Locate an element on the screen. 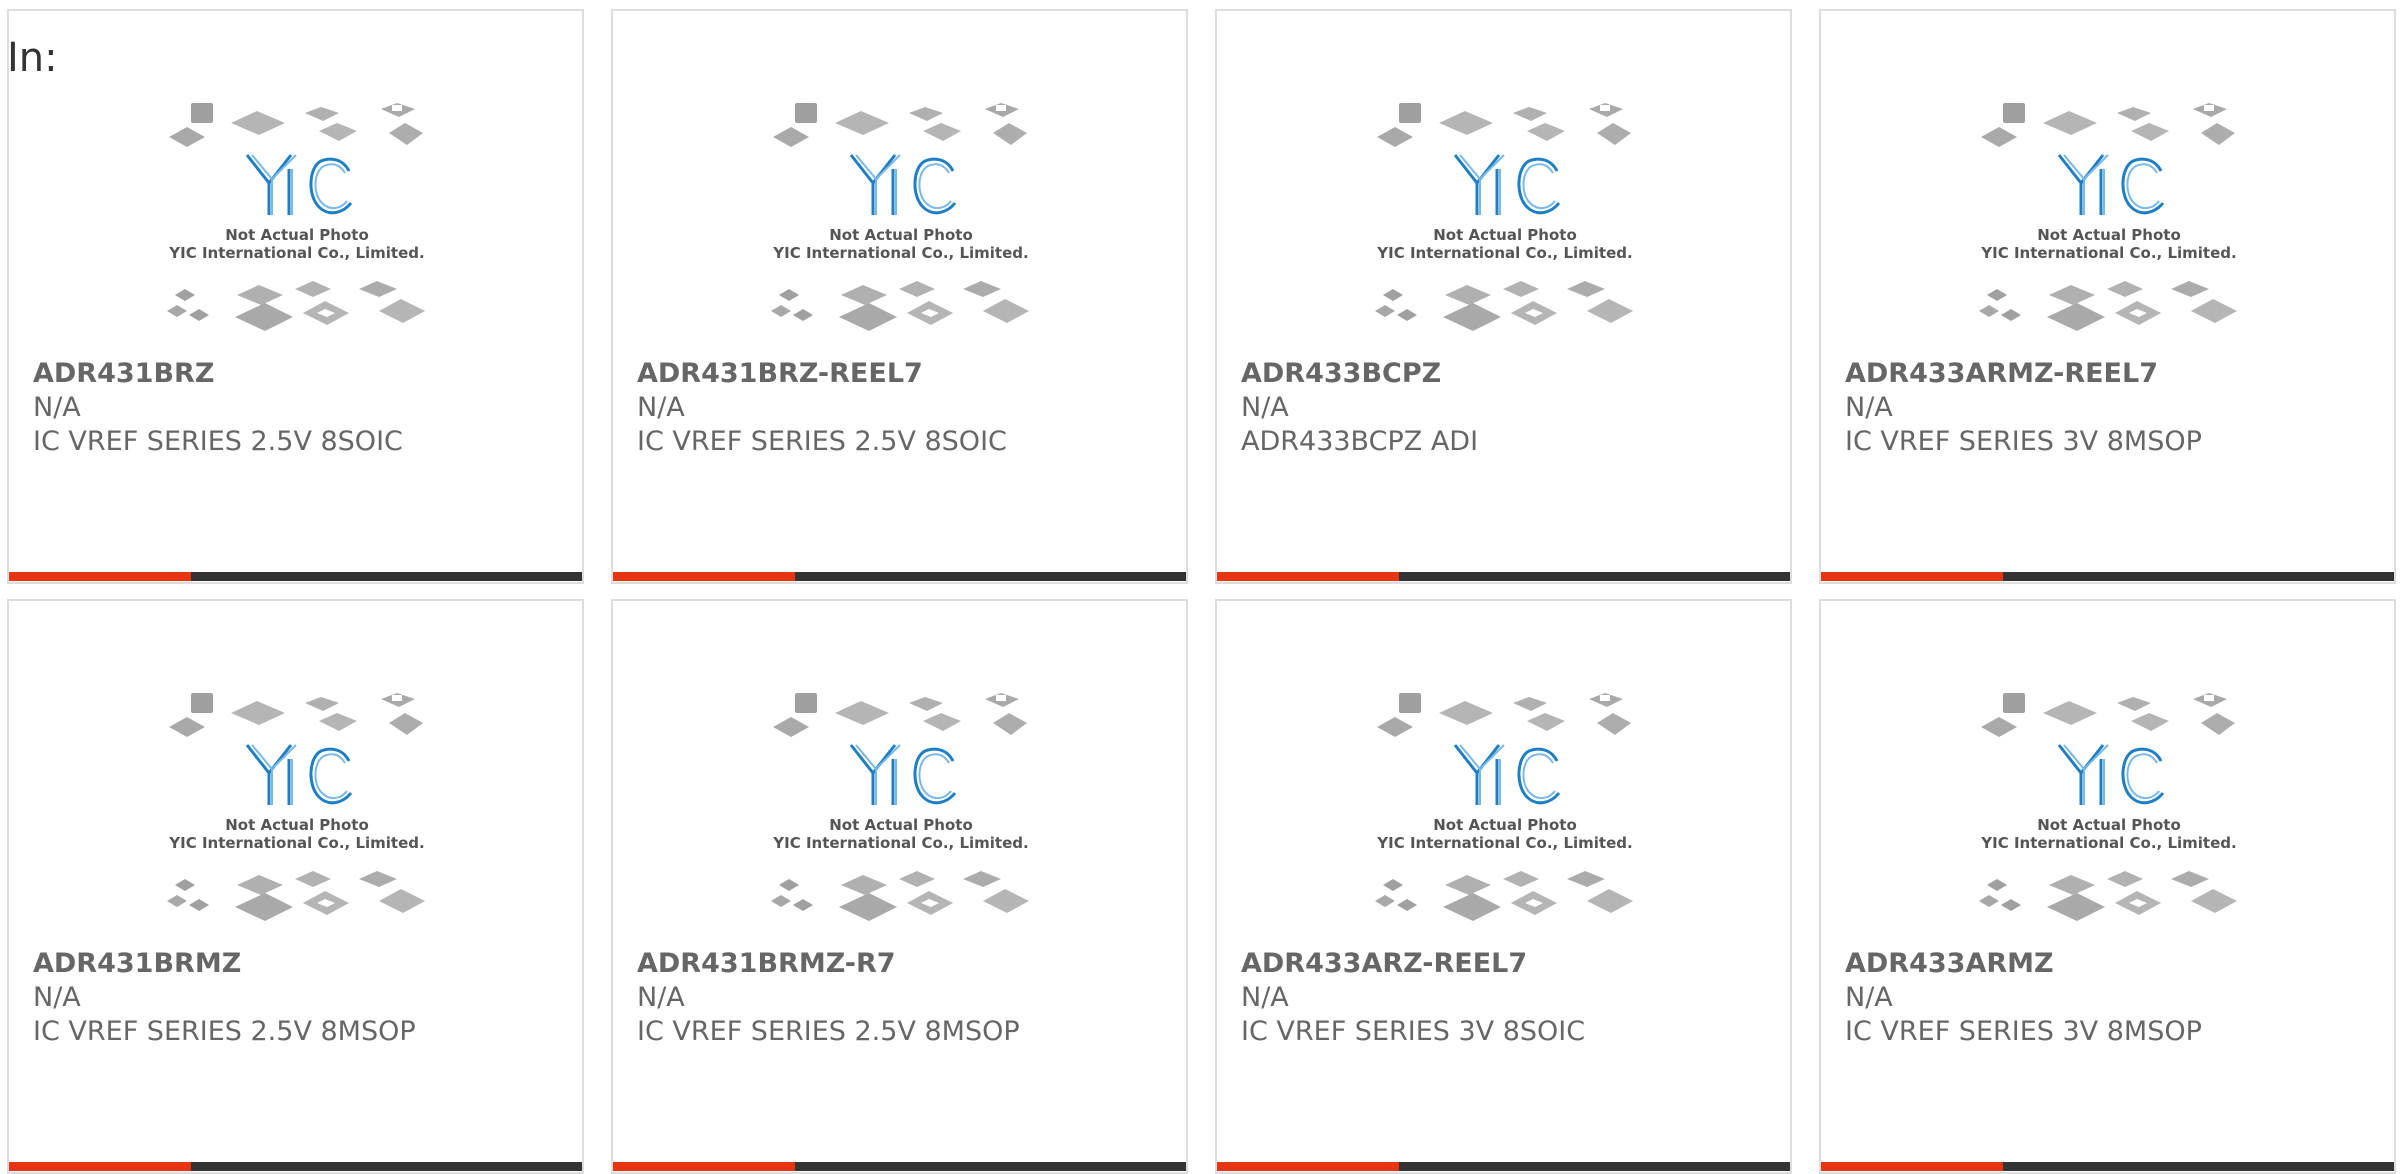 The width and height of the screenshot is (2400, 1174). part-number: ADR433BCPZ is located at coordinates (1505, 374).